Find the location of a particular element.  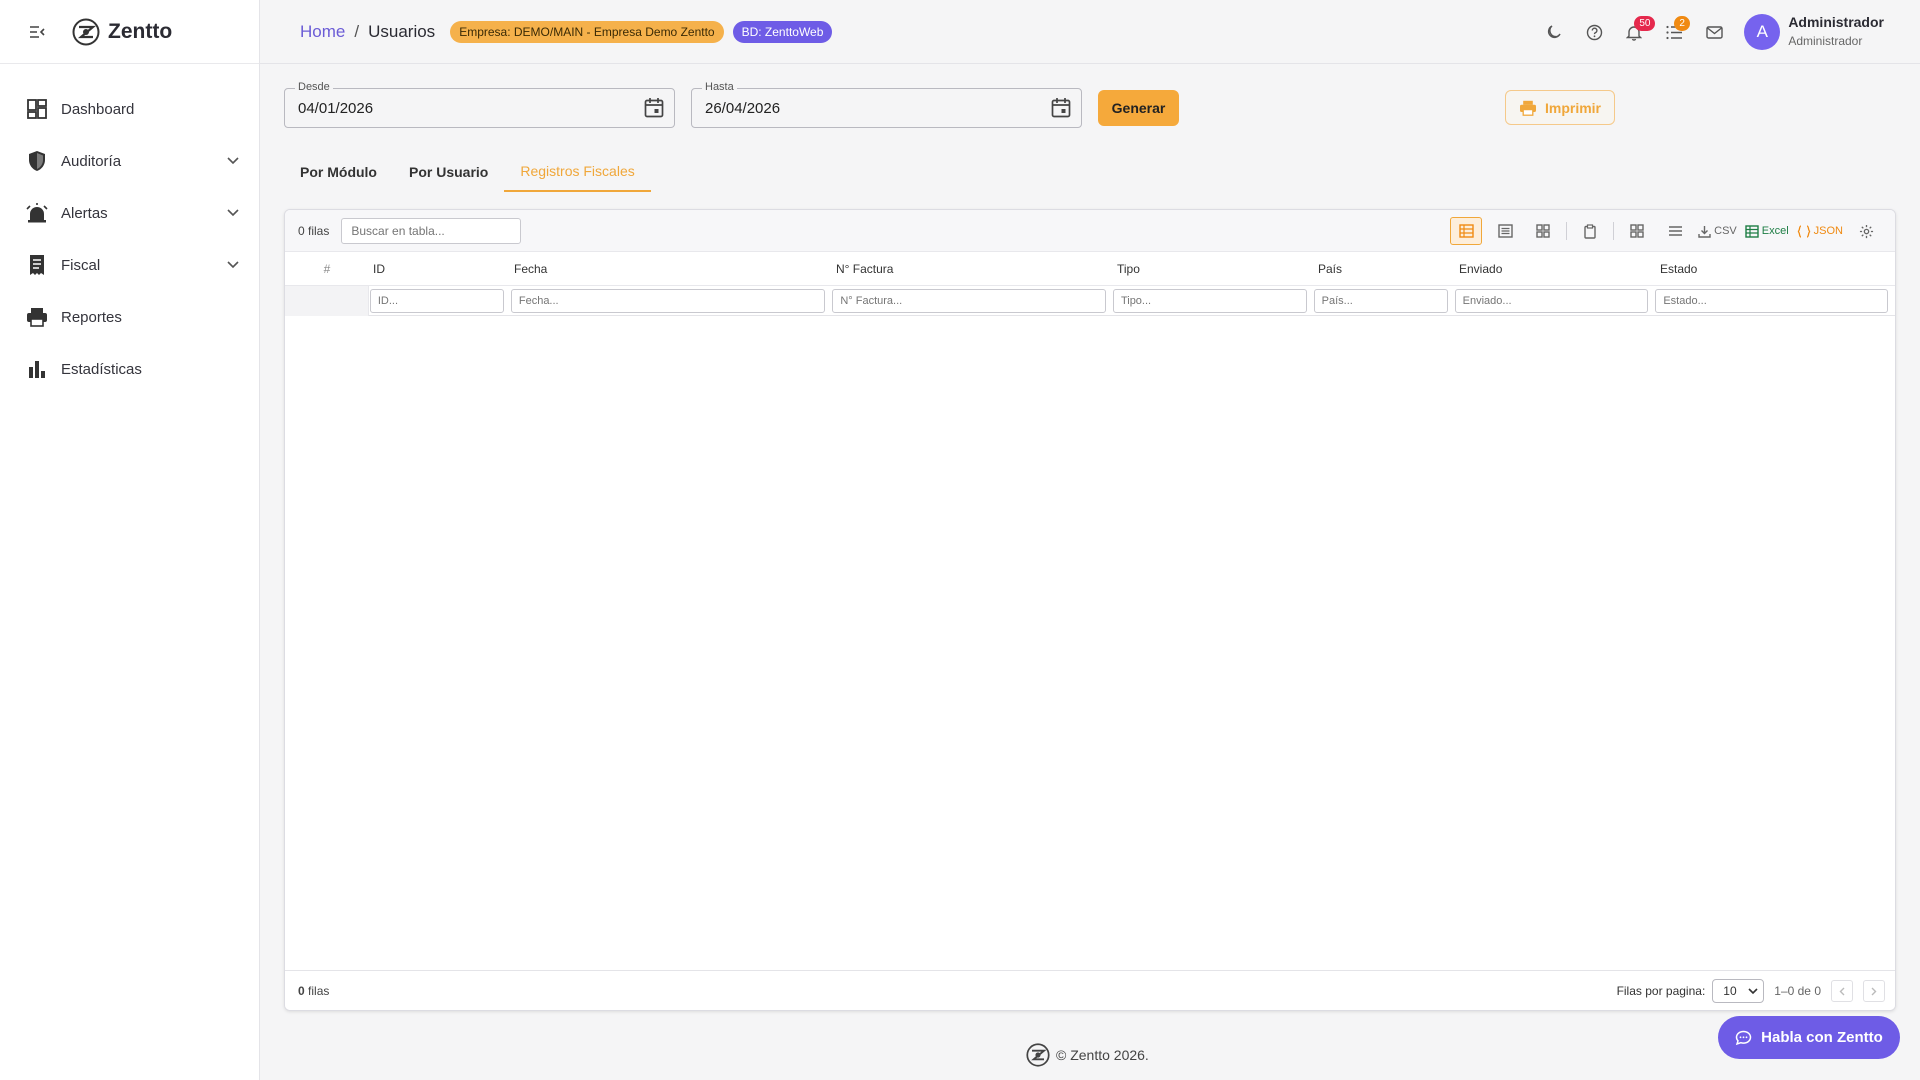

grid-view-icon is located at coordinates (1543, 231).